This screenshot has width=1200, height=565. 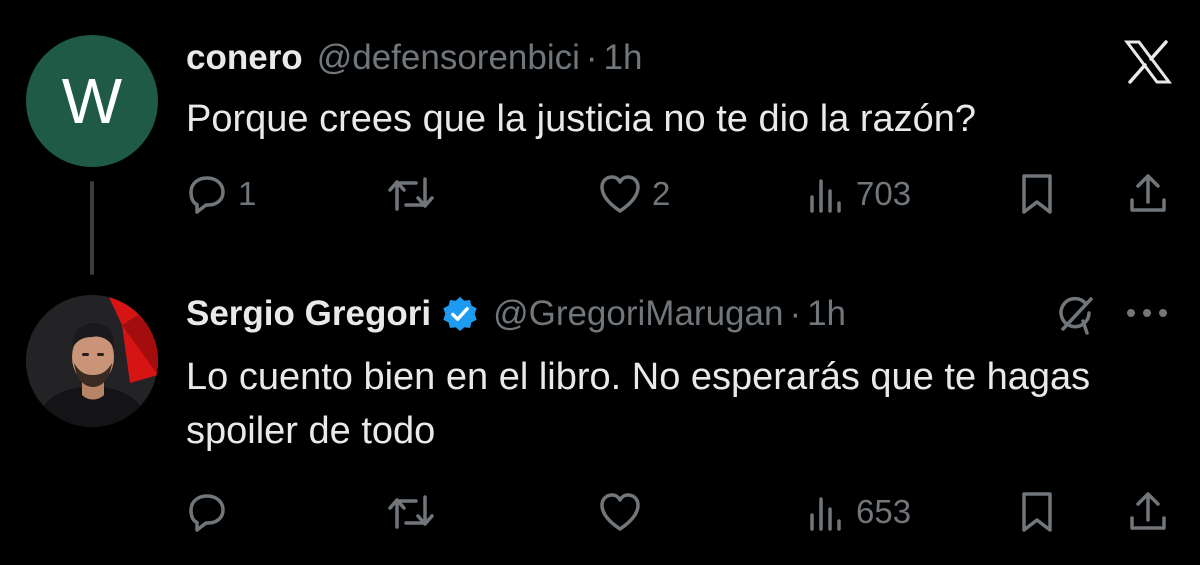 I want to click on views-button: 703, so click(x=858, y=194).